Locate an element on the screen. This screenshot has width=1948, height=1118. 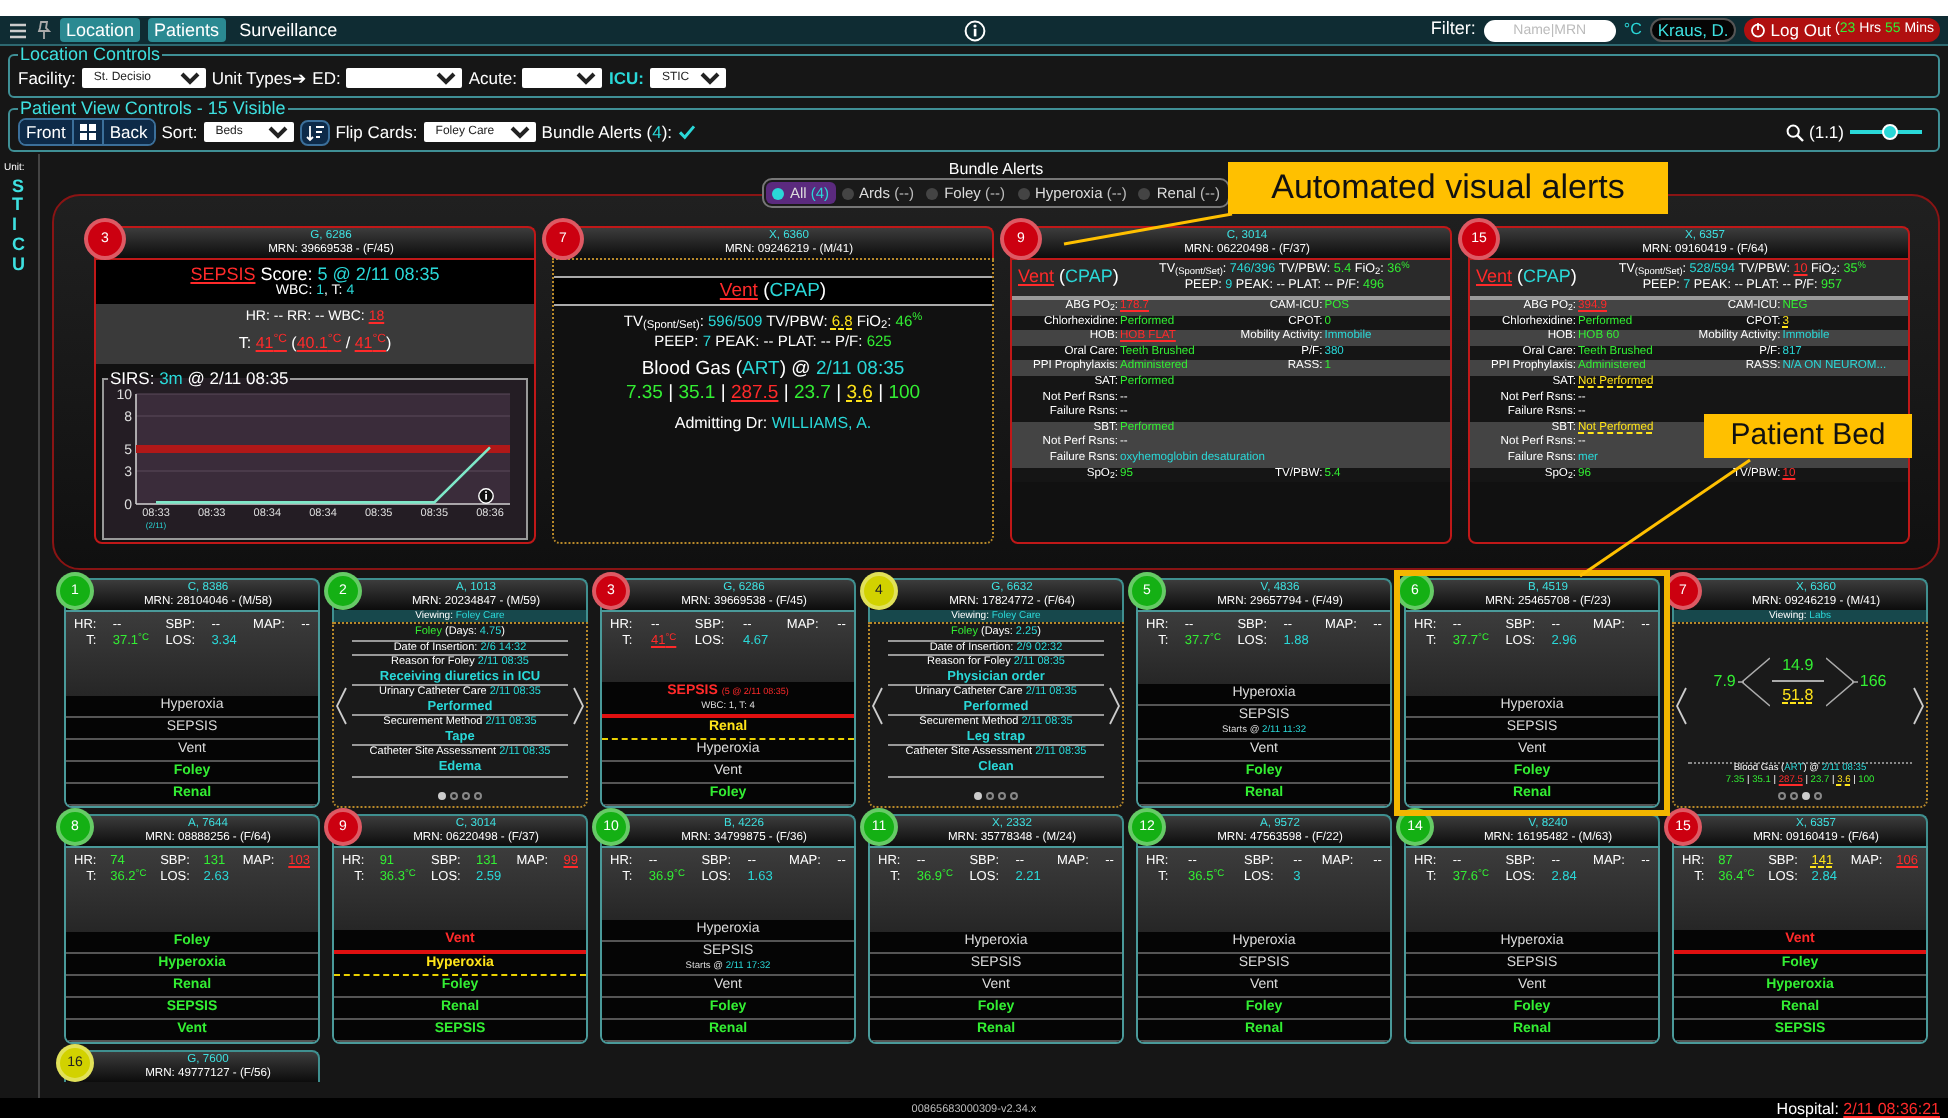
field-label: Unit Types➔ ED: is located at coordinates (276, 78).